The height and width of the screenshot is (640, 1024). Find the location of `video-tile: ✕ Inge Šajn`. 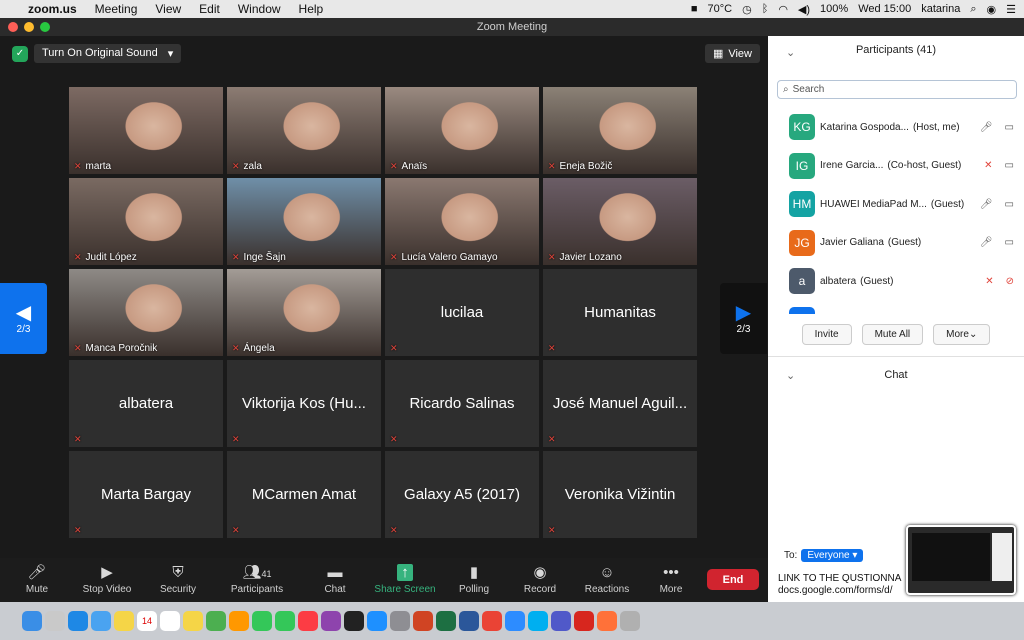

video-tile: ✕ Inge Šajn is located at coordinates (304, 221).